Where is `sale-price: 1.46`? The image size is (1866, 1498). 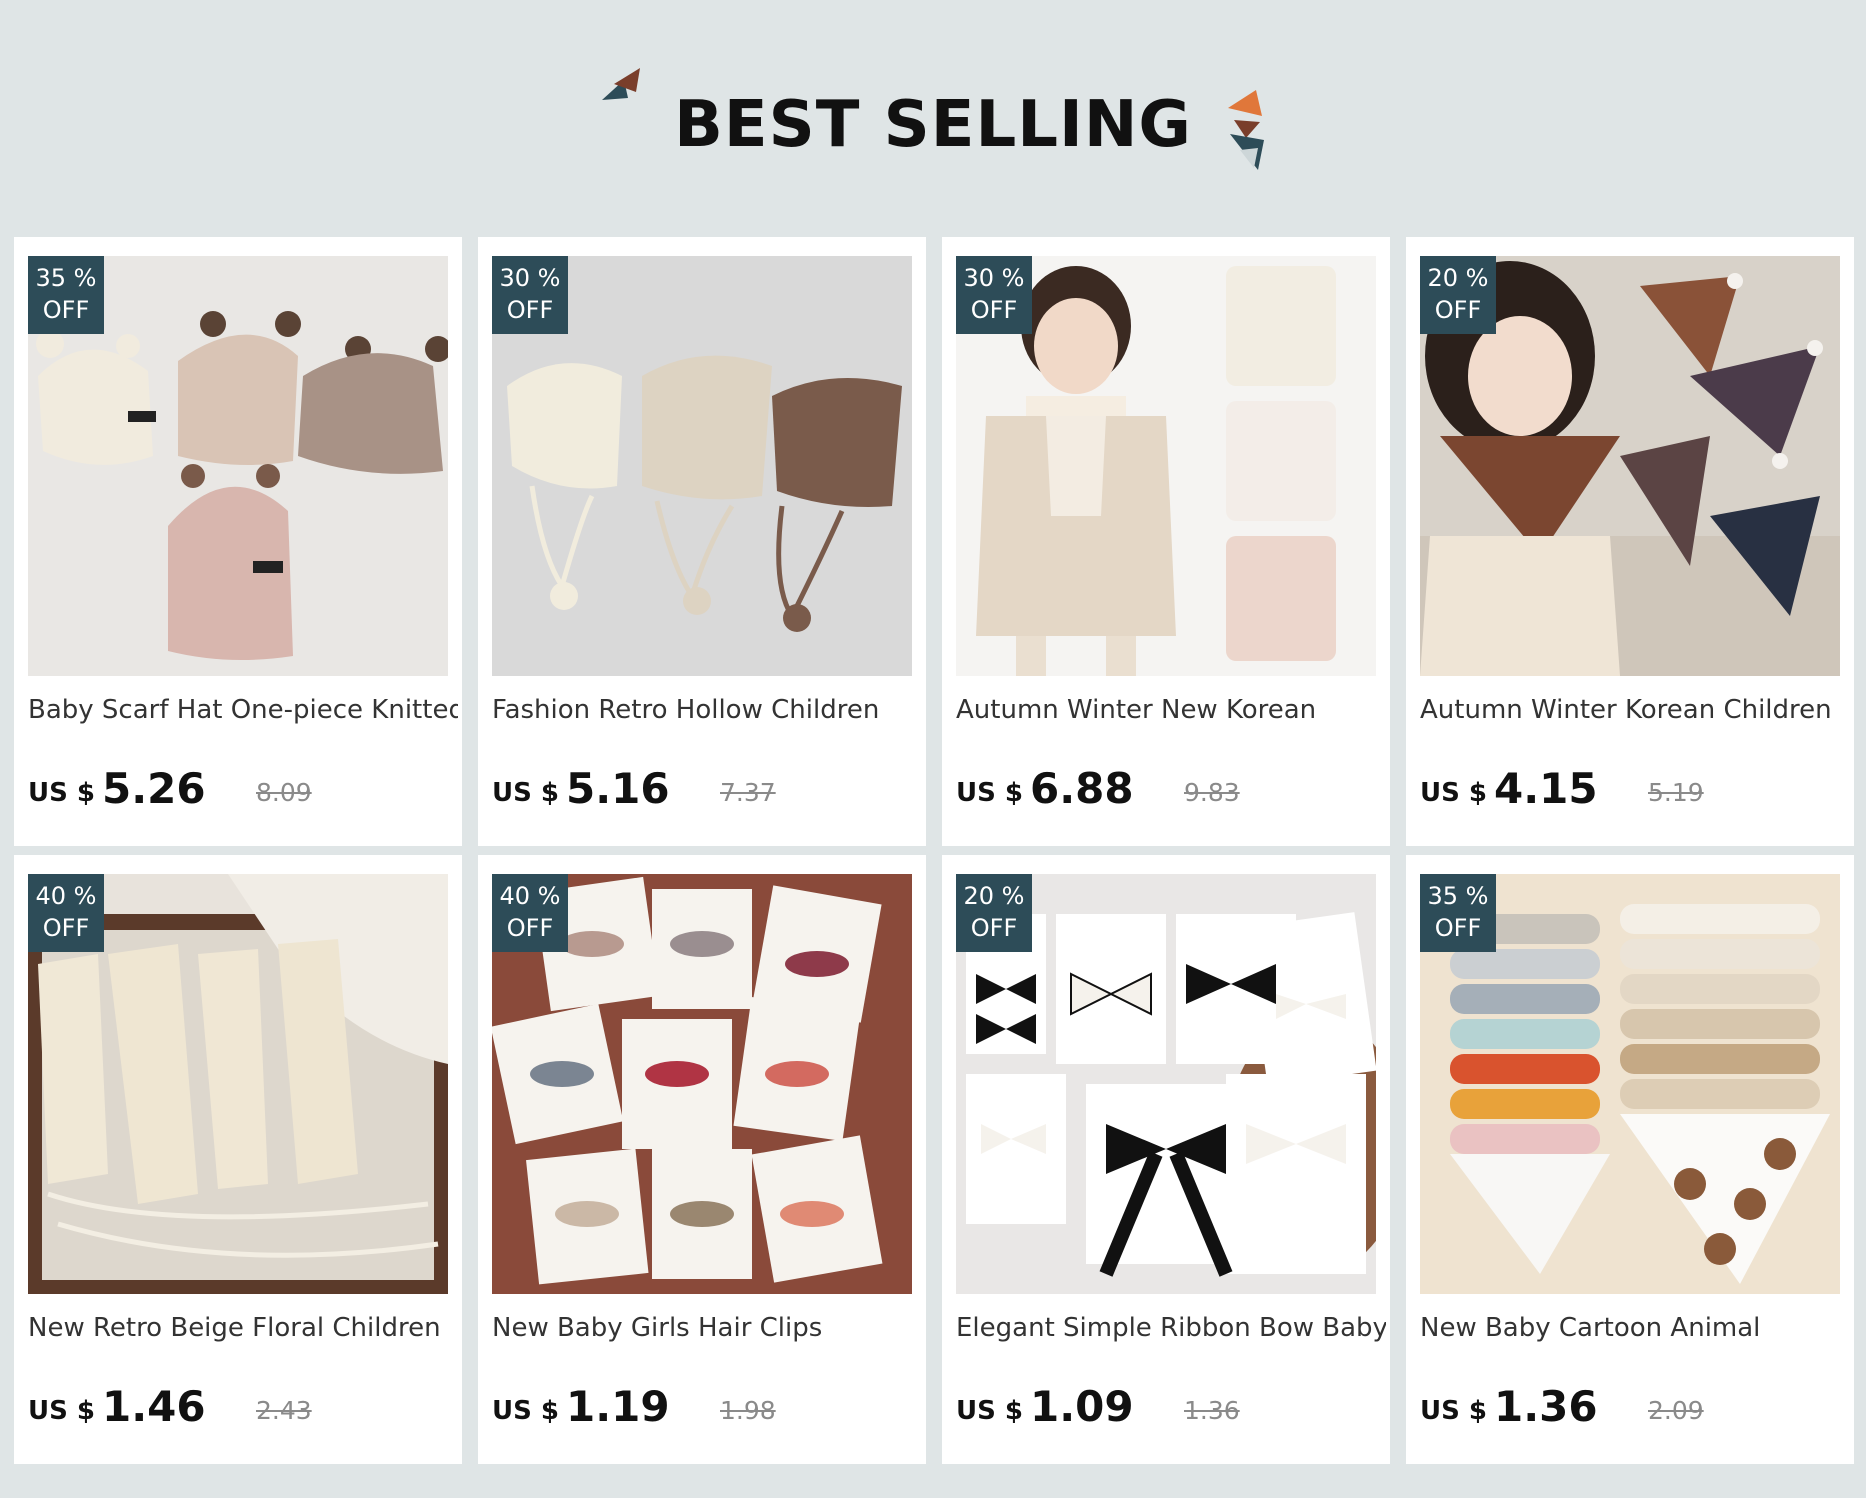
sale-price: 1.46 is located at coordinates (154, 1406).